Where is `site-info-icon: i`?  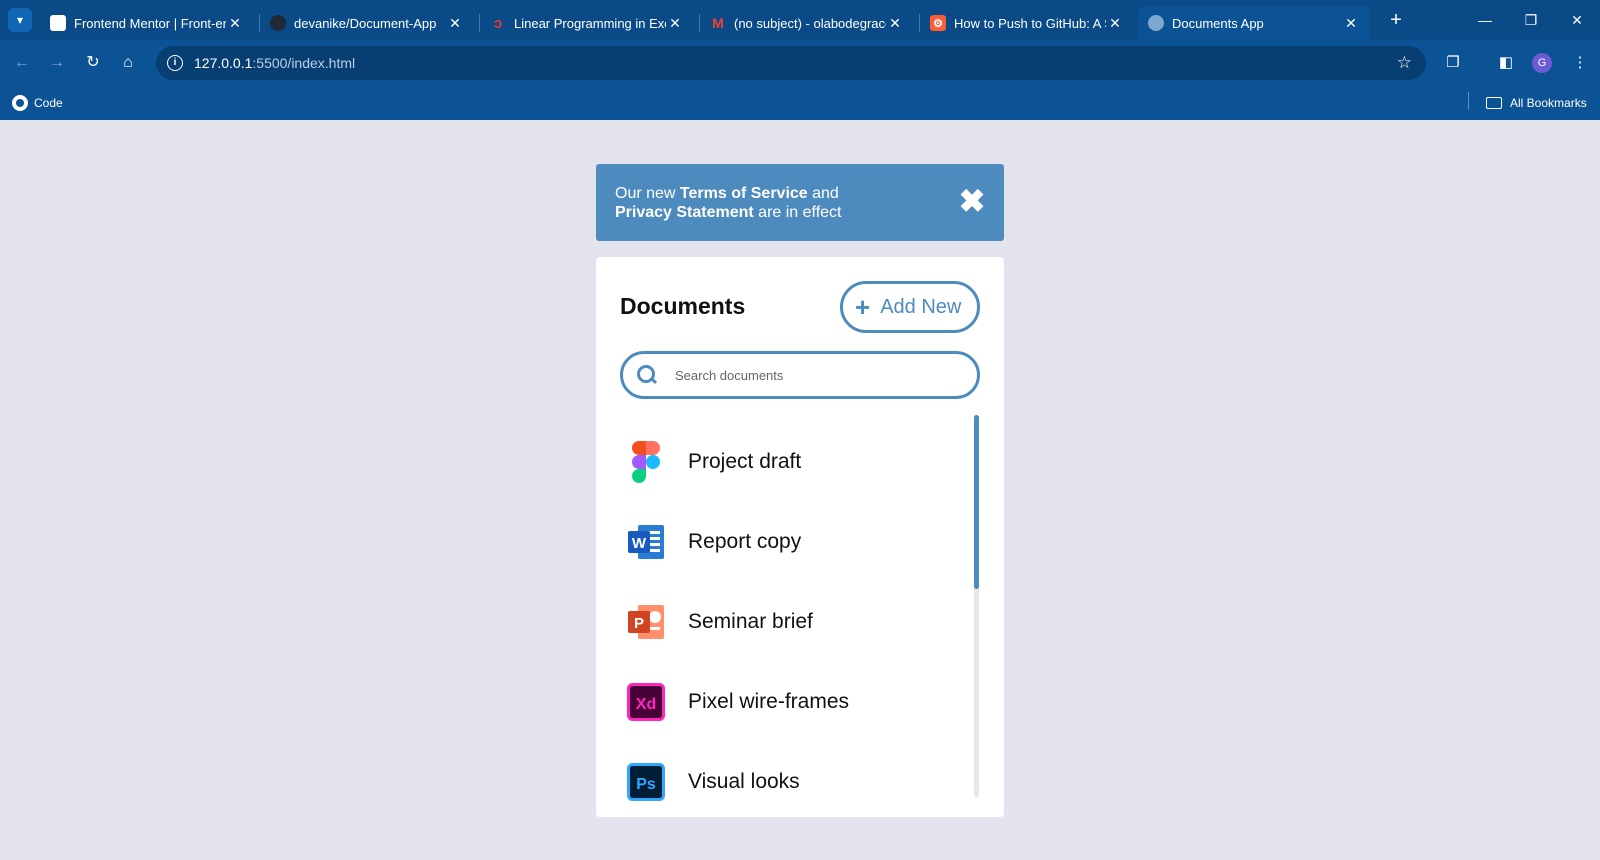 site-info-icon: i is located at coordinates (175, 63).